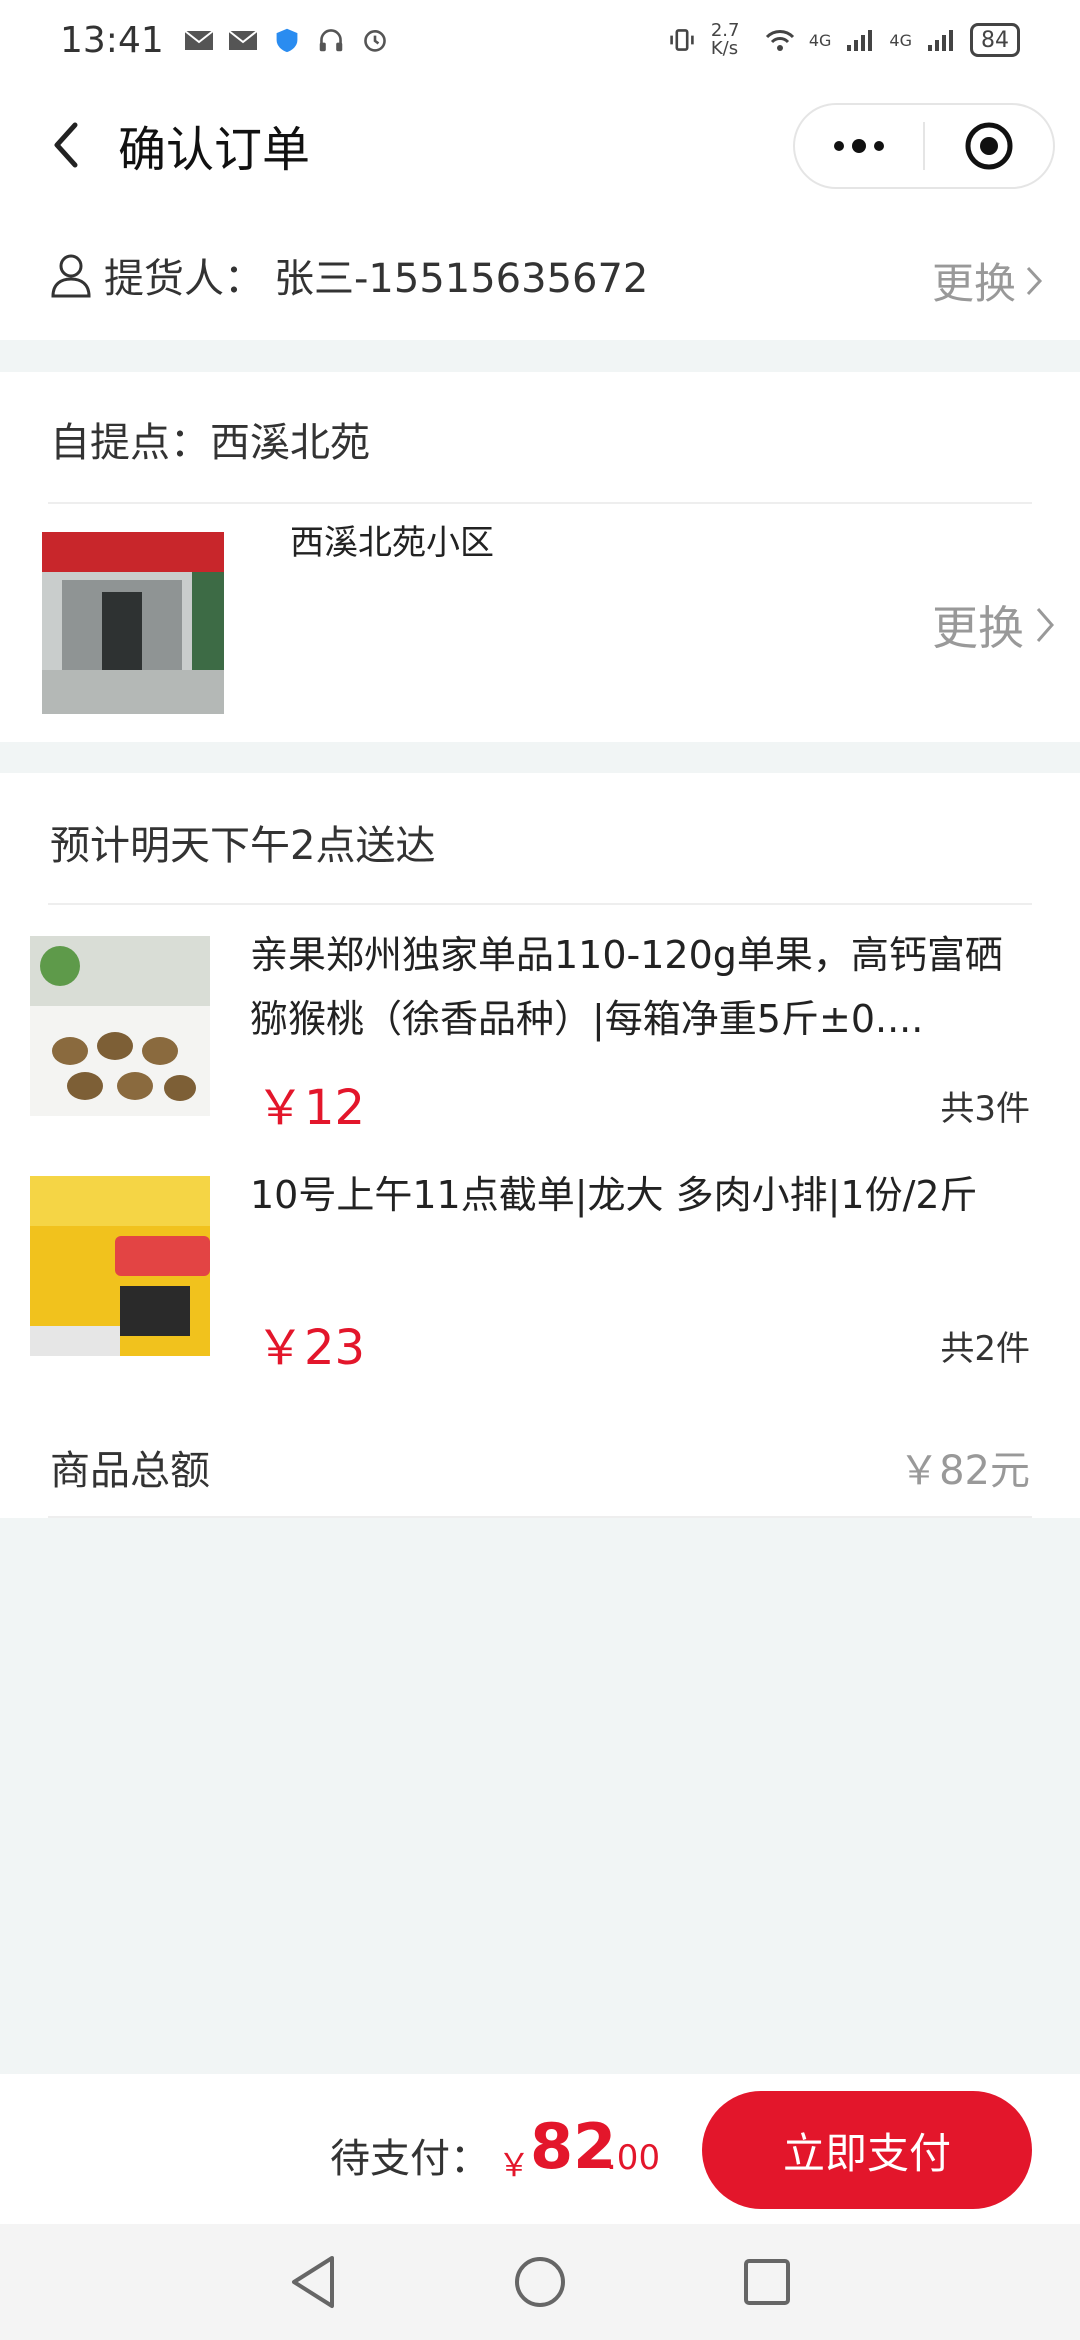  Describe the element at coordinates (311, 1108) in the screenshot. I see `product-price: ￥12` at that location.